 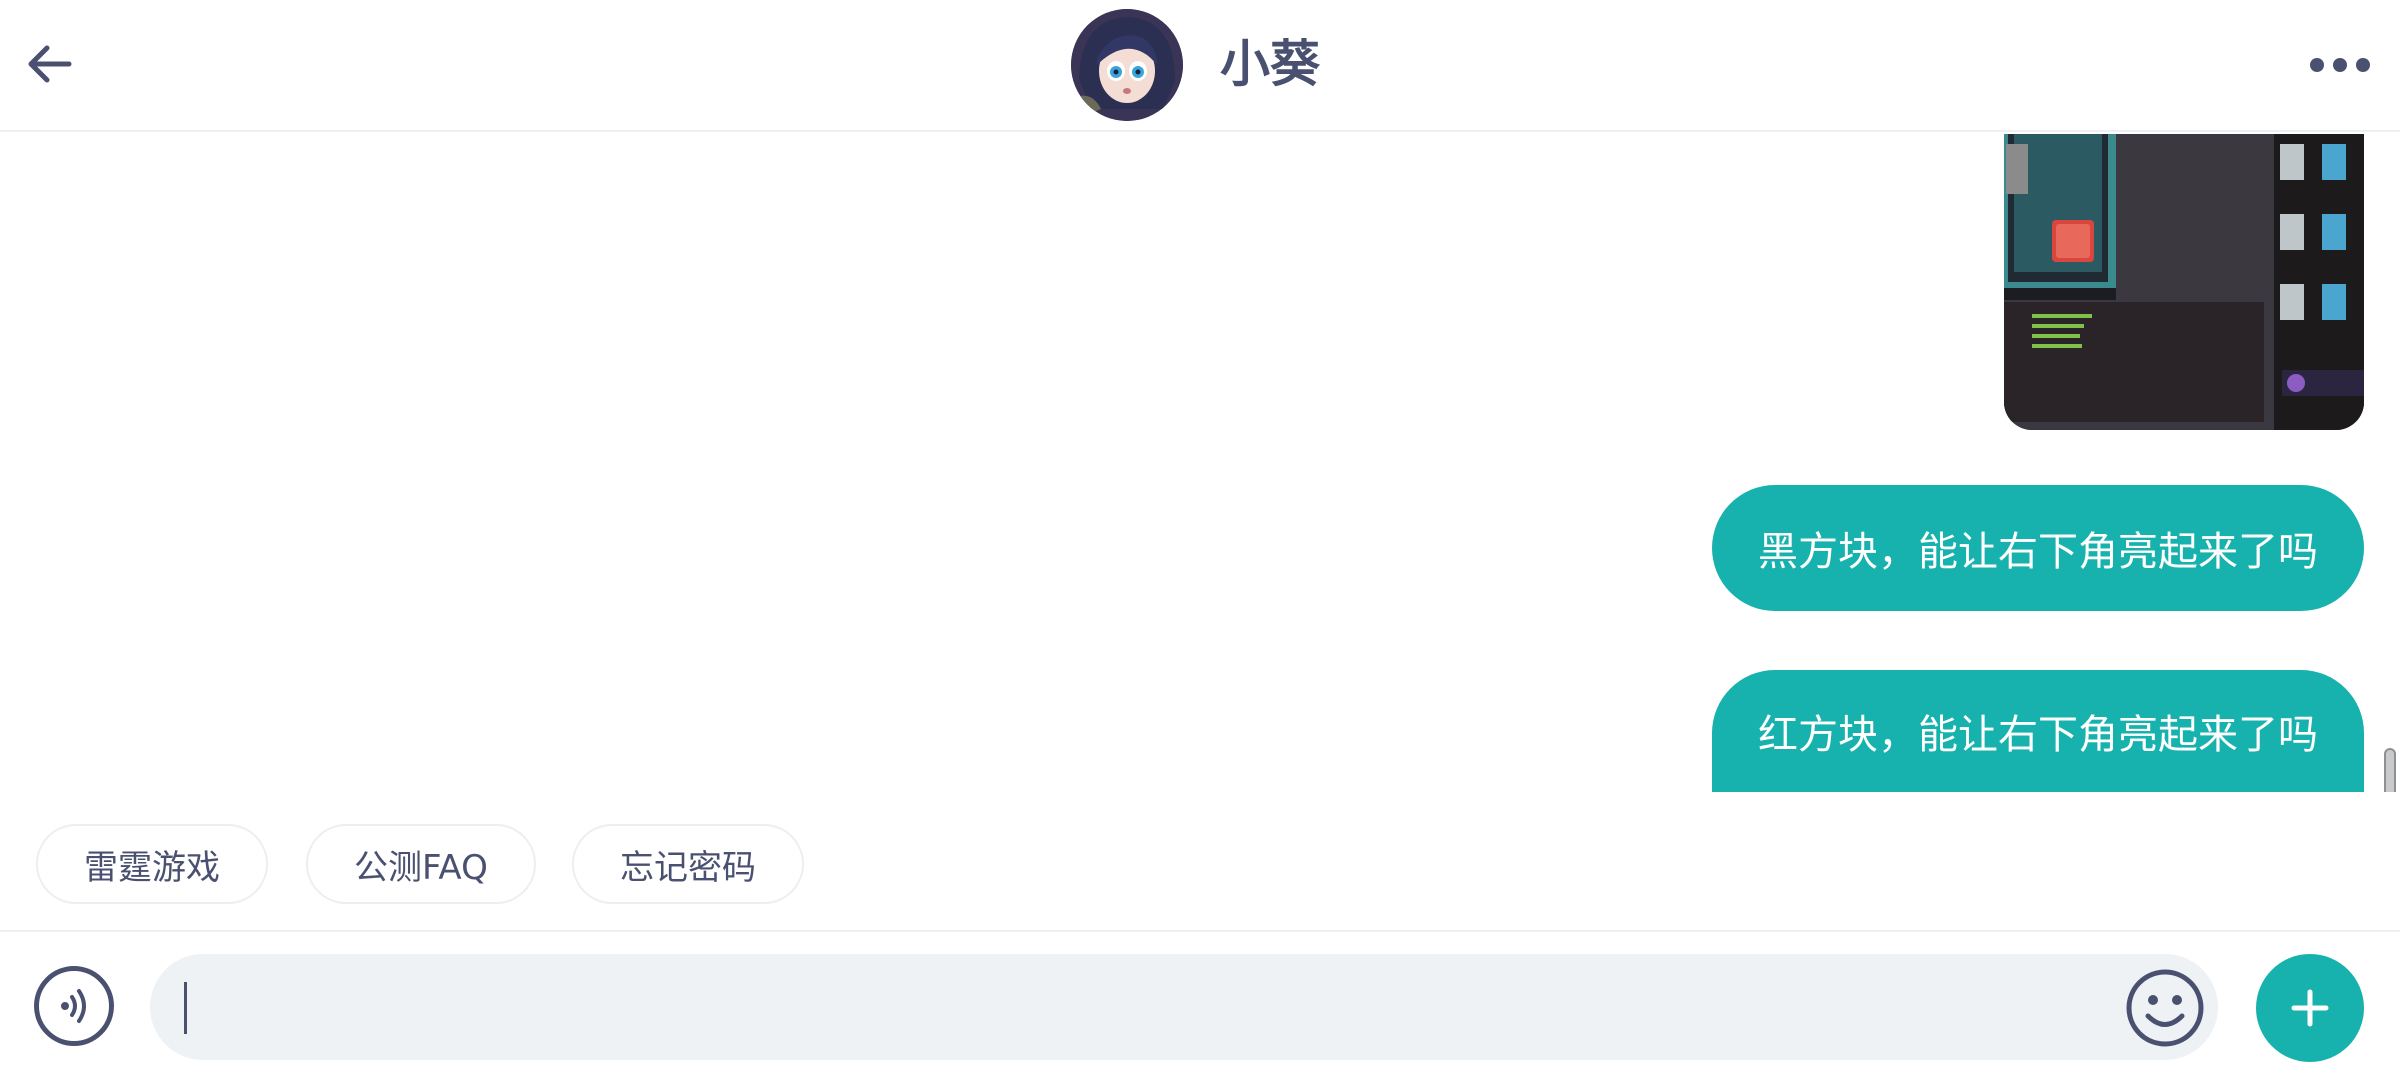 I want to click on emoji-button, so click(x=2165, y=1008).